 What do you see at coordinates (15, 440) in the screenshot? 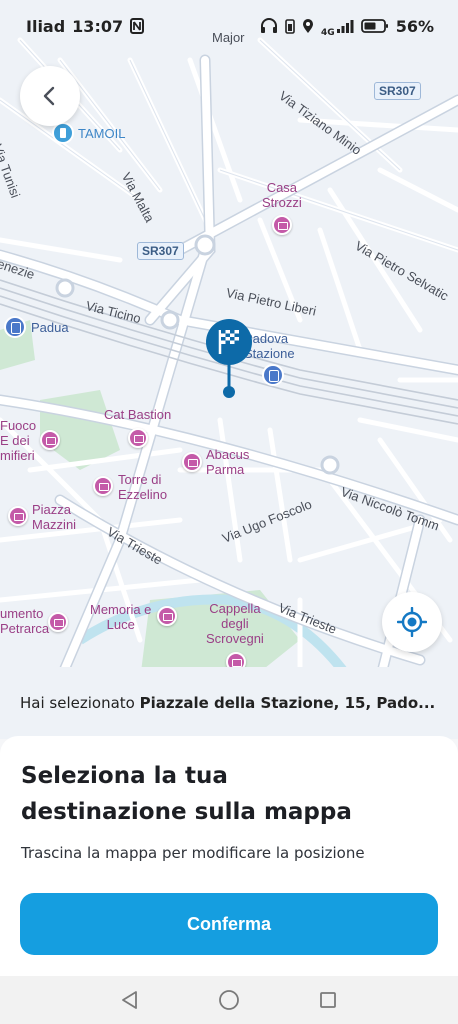
I see `poi-label-line: E dei` at bounding box center [15, 440].